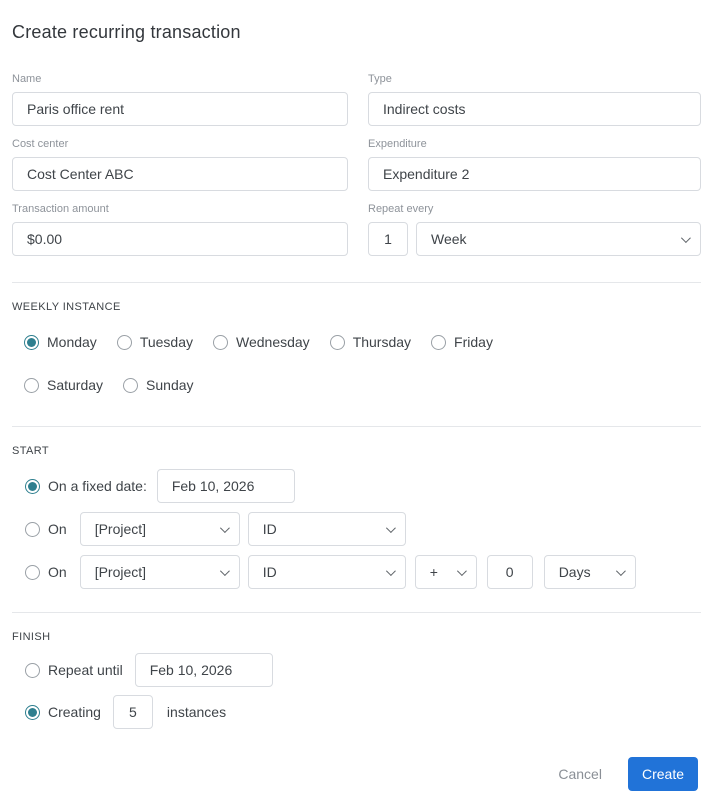 This screenshot has width=715, height=808. What do you see at coordinates (31, 637) in the screenshot?
I see `finish-heading: FINISH` at bounding box center [31, 637].